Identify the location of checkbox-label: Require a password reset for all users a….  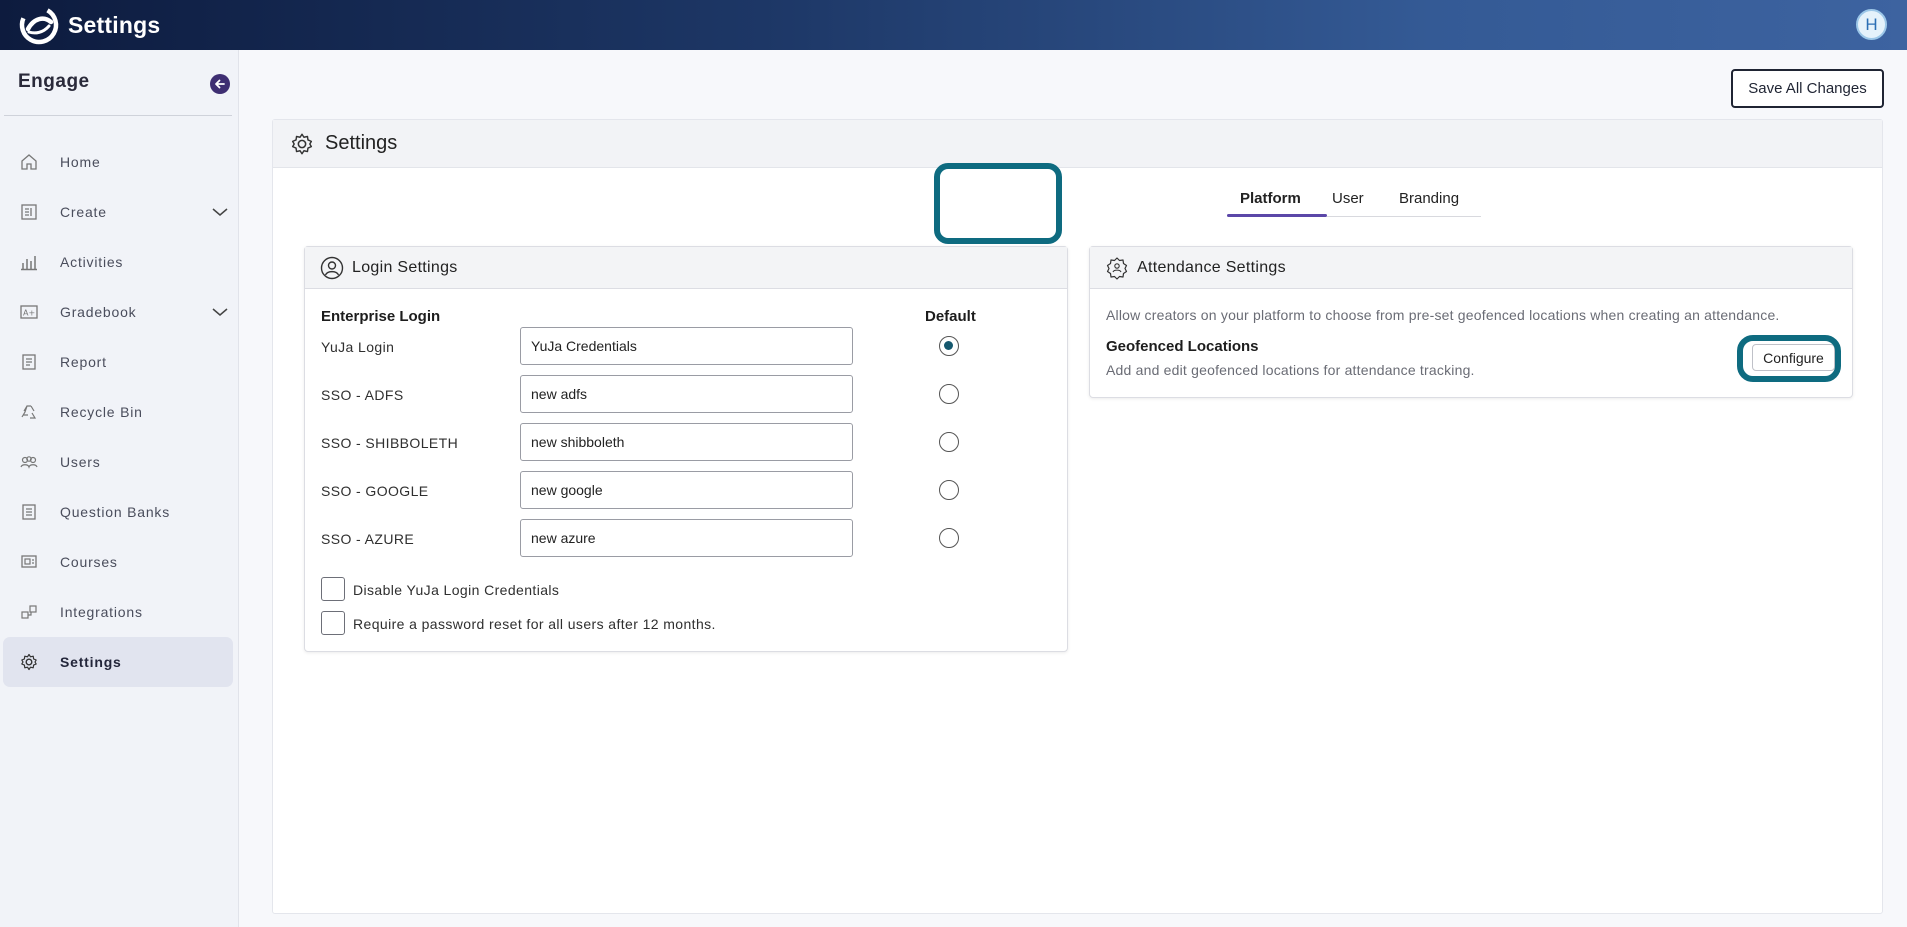
(534, 624).